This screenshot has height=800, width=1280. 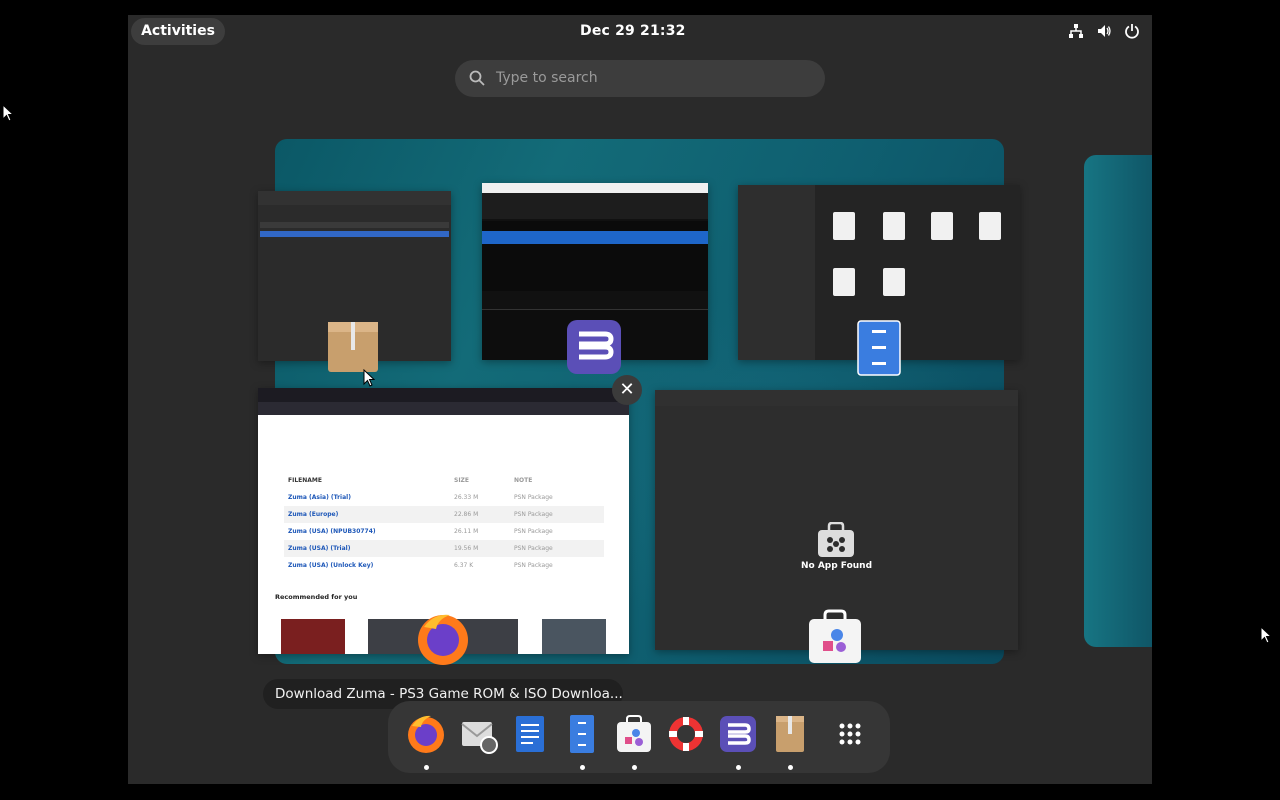 What do you see at coordinates (627, 390) in the screenshot?
I see `close-window-button: ✕` at bounding box center [627, 390].